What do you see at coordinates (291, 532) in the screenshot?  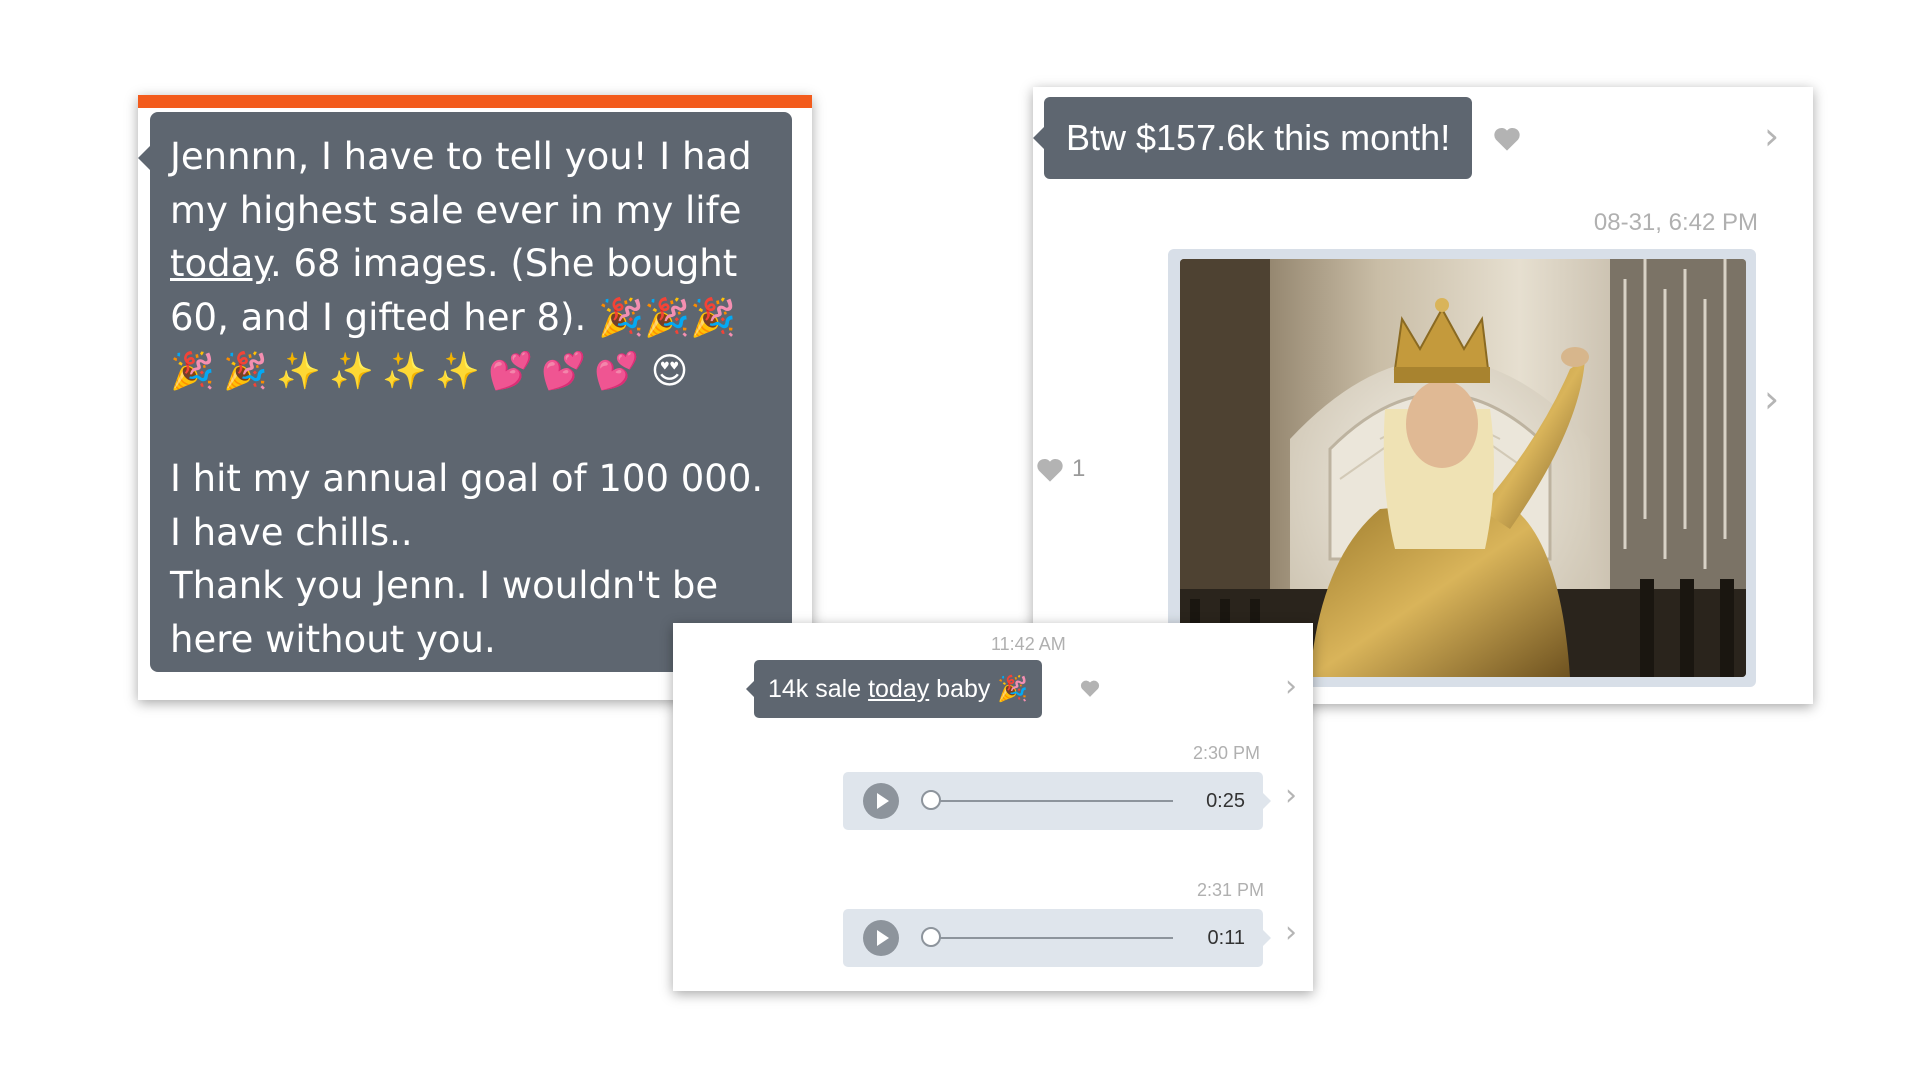 I see `message-line: I have chills..` at bounding box center [291, 532].